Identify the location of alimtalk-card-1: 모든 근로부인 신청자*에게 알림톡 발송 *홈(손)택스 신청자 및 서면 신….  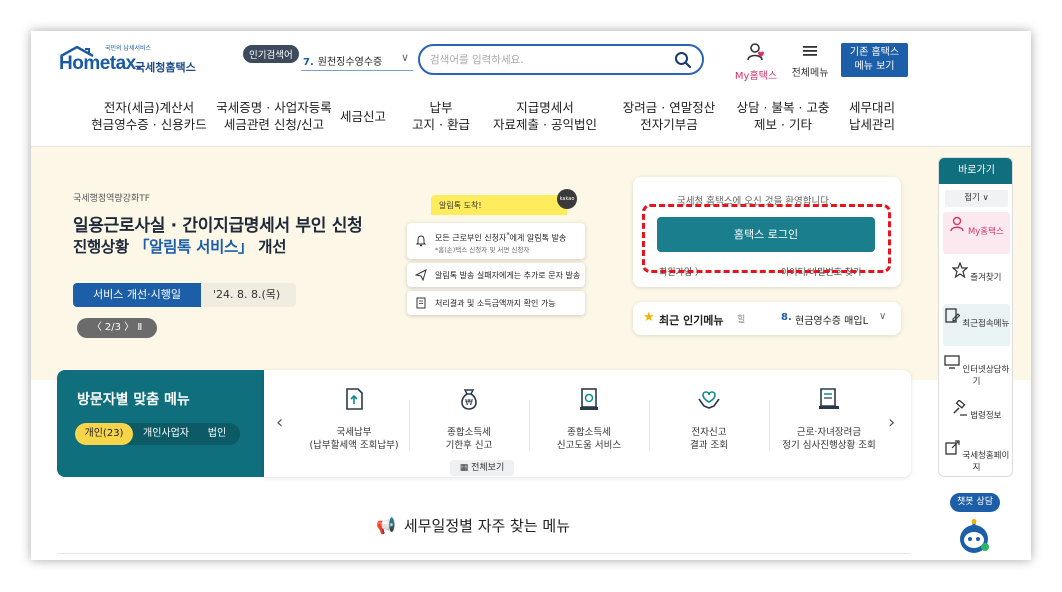
(496, 241).